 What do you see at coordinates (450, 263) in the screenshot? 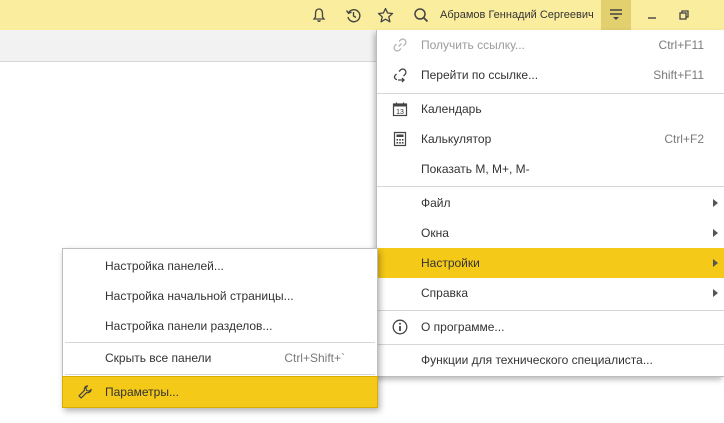
I see `menu-item-label: Настройки` at bounding box center [450, 263].